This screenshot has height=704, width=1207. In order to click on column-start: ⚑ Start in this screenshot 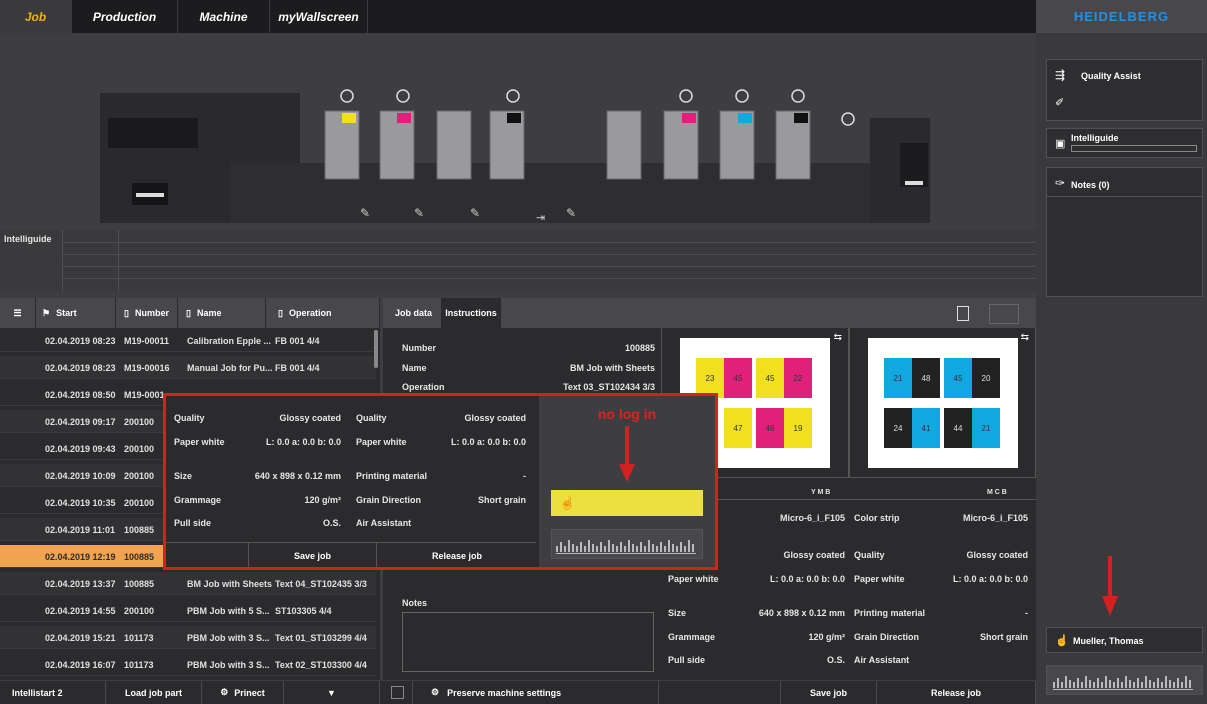, I will do `click(76, 313)`.